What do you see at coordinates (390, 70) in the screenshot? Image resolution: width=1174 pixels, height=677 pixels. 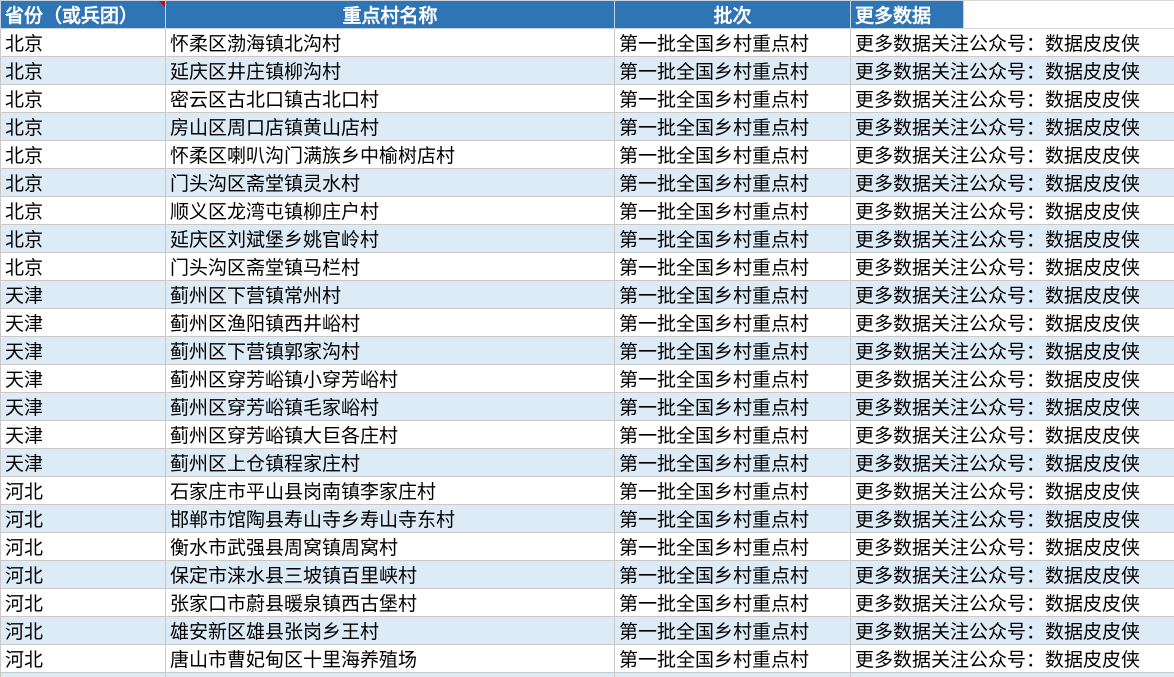 I see `cell-village: 延庆区井庄镇柳沟村` at bounding box center [390, 70].